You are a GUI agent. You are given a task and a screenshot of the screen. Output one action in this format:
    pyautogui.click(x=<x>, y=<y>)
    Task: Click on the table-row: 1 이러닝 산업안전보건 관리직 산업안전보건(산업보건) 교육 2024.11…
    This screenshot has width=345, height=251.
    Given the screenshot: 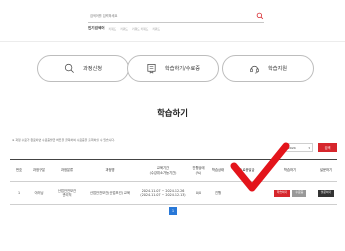 What is the action you would take?
    pyautogui.click(x=173, y=193)
    